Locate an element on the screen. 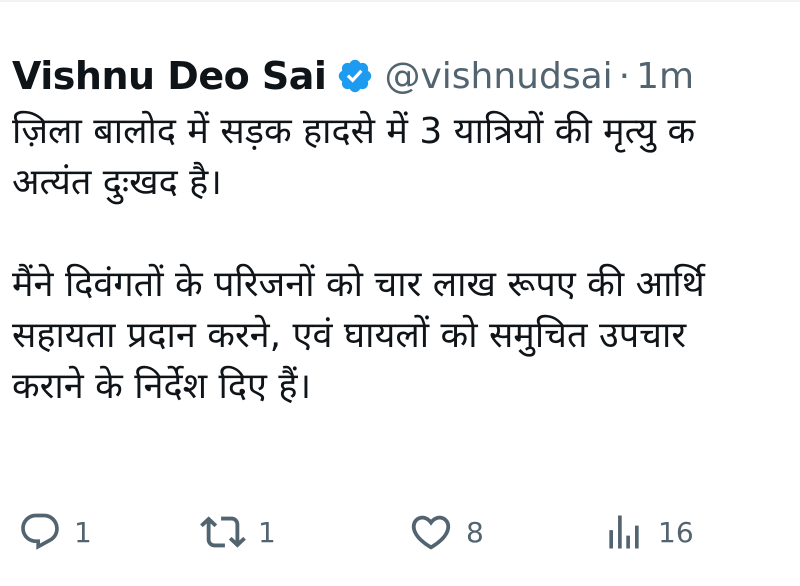  reply-button: 1 is located at coordinates (55, 532).